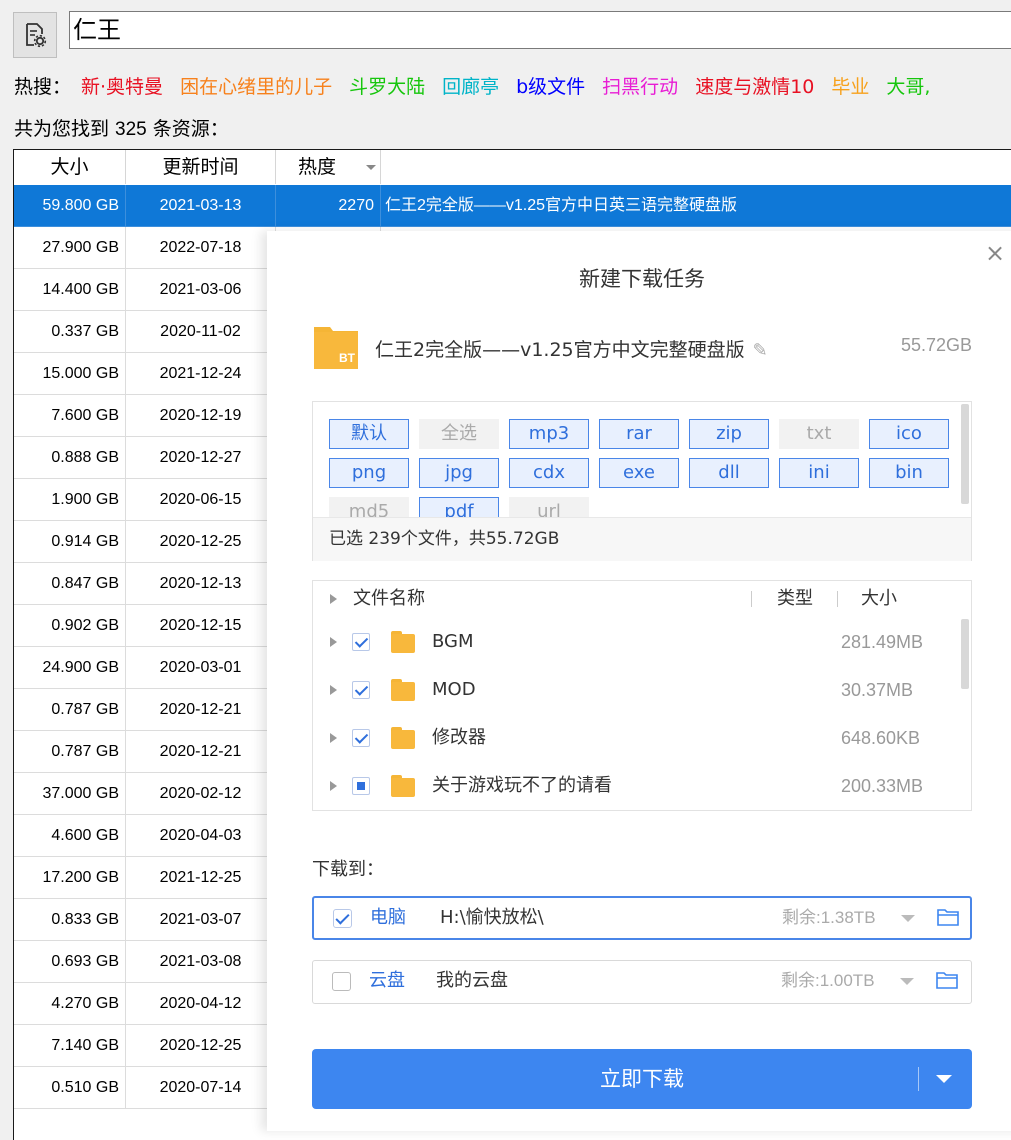  I want to click on cell-size: 4.270 GB, so click(70, 1004).